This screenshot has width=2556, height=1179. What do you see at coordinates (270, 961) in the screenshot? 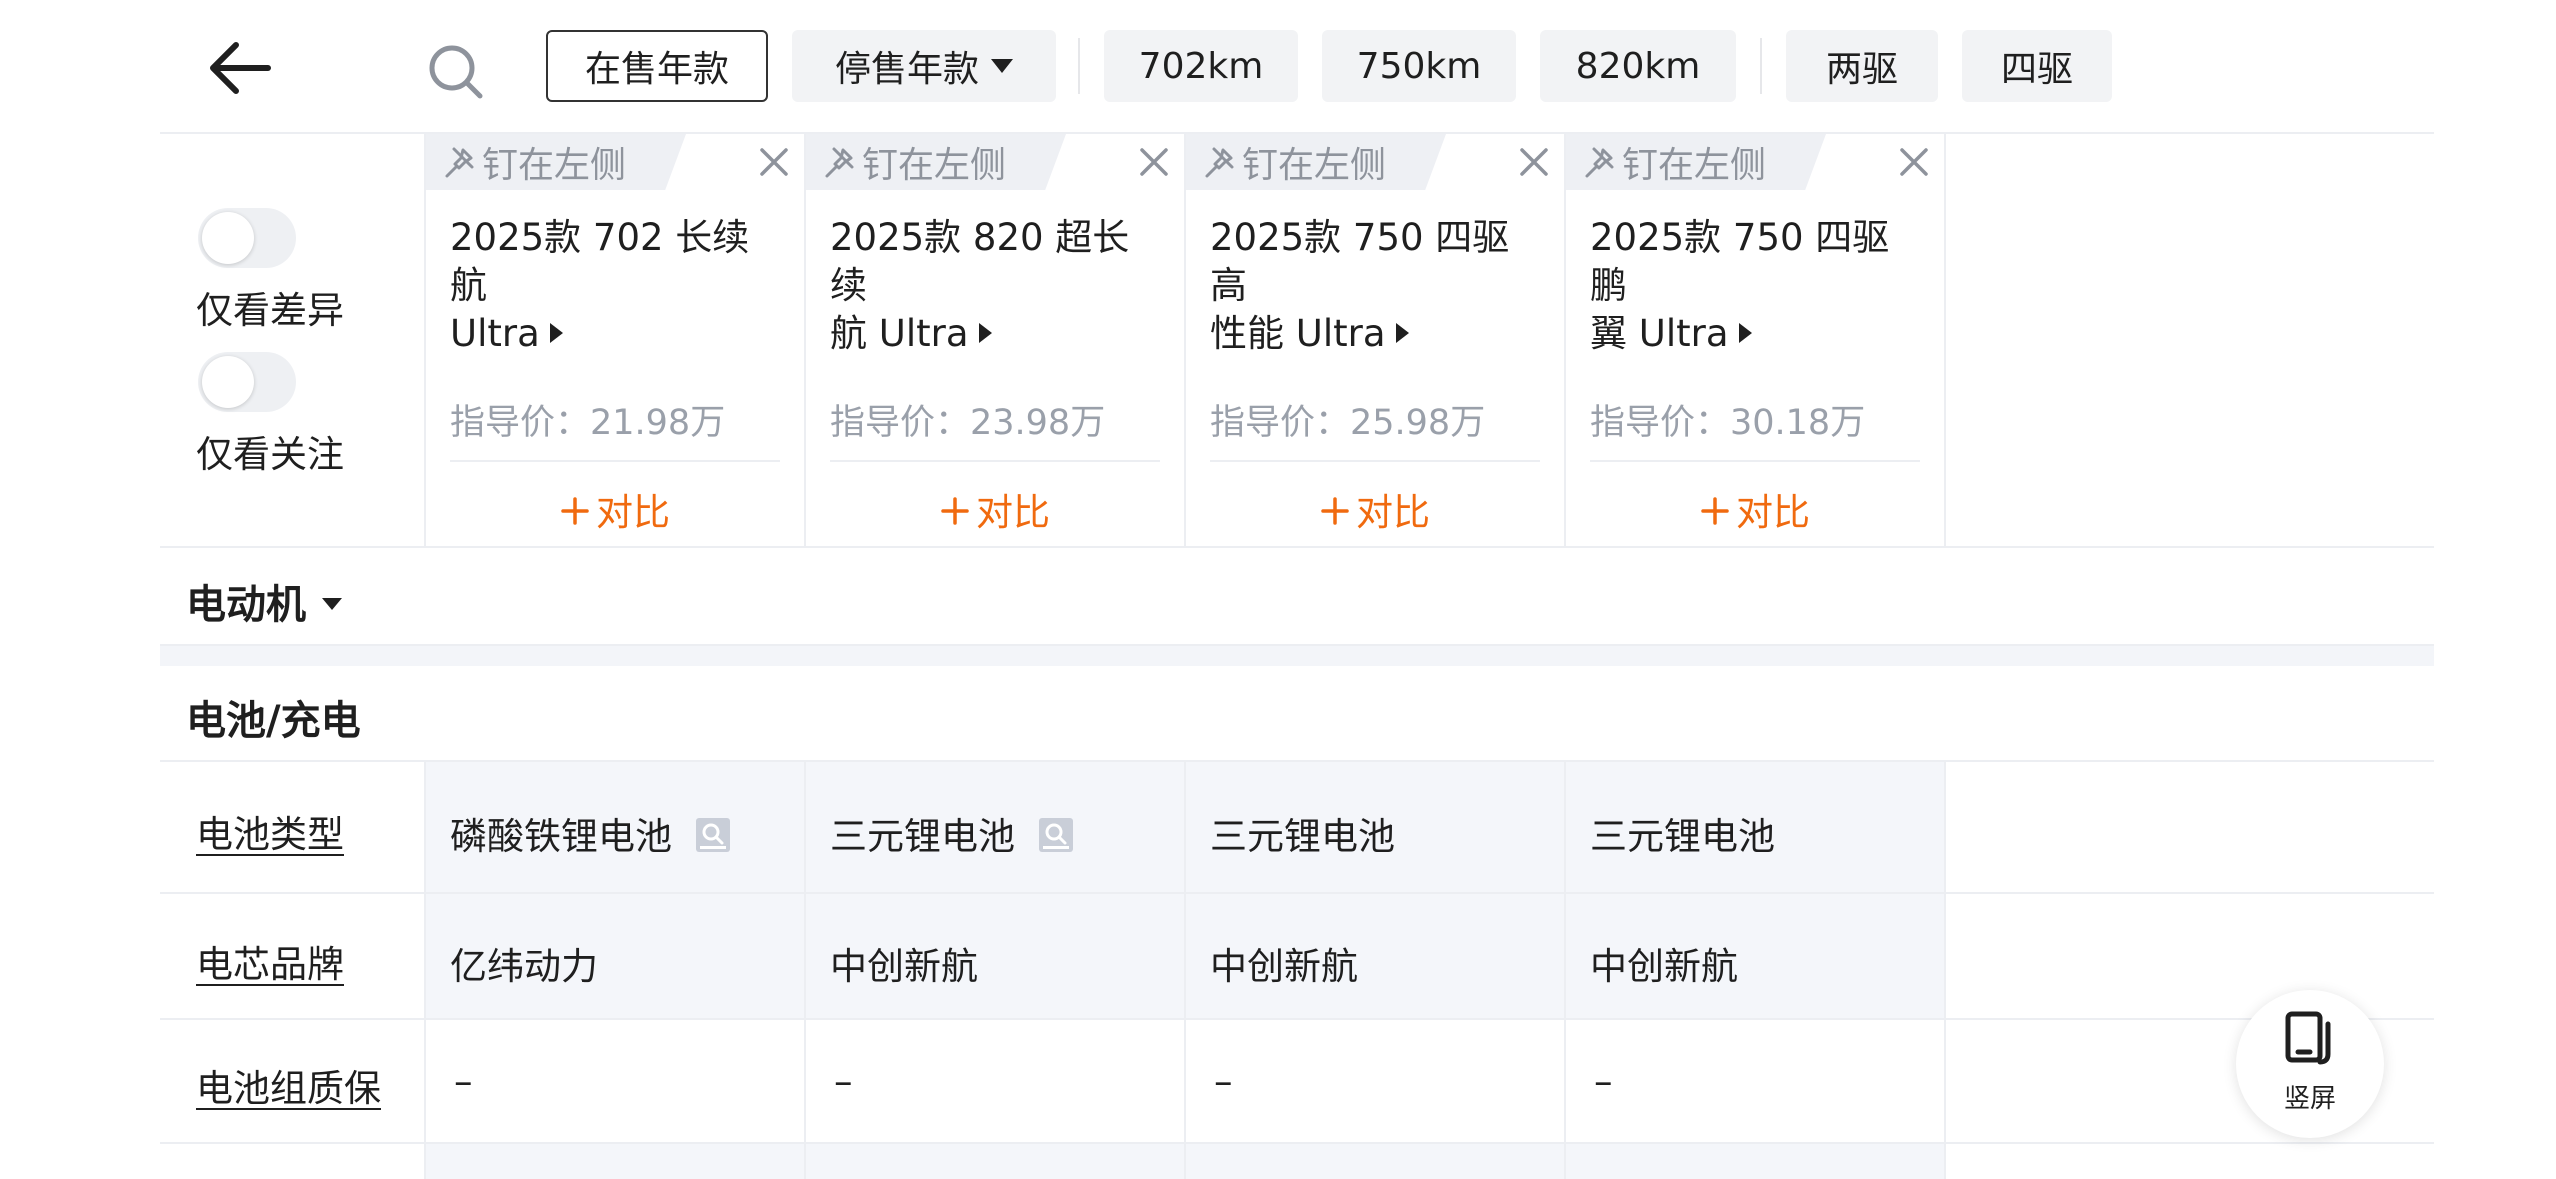
I see `row-label-cell-brand: 电芯品牌` at bounding box center [270, 961].